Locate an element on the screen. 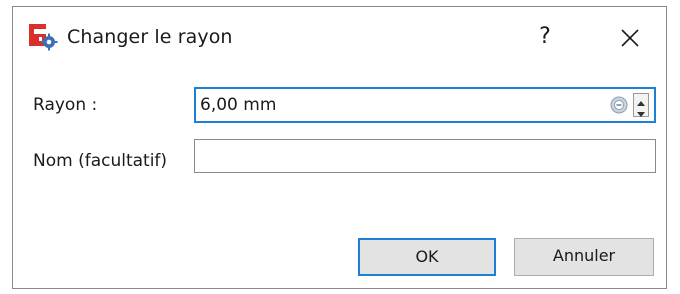 The width and height of the screenshot is (680, 294). help-button: ? is located at coordinates (545, 37).